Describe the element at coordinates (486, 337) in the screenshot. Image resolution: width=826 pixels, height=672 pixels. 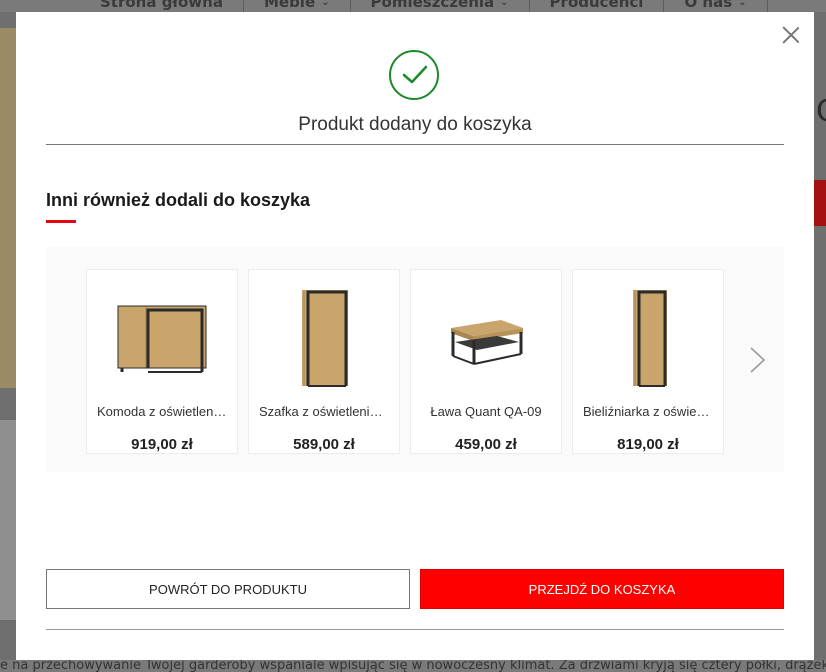
I see `coffee-table-icon` at that location.